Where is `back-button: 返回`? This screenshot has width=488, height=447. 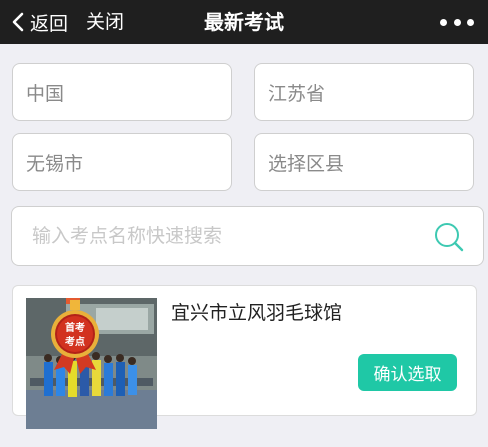 back-button: 返回 is located at coordinates (40, 22).